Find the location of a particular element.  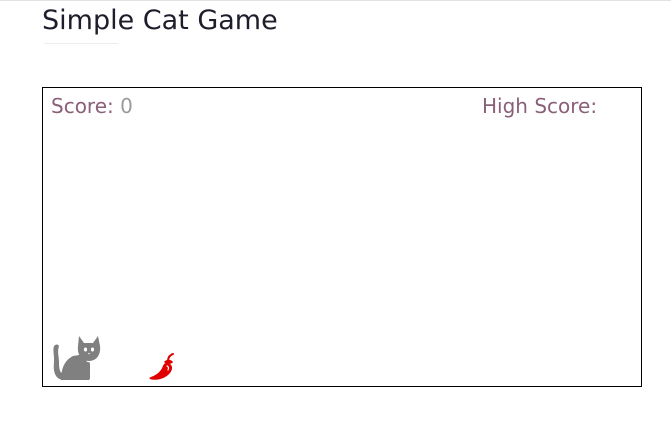

high-score-label: High Score: is located at coordinates (540, 106).